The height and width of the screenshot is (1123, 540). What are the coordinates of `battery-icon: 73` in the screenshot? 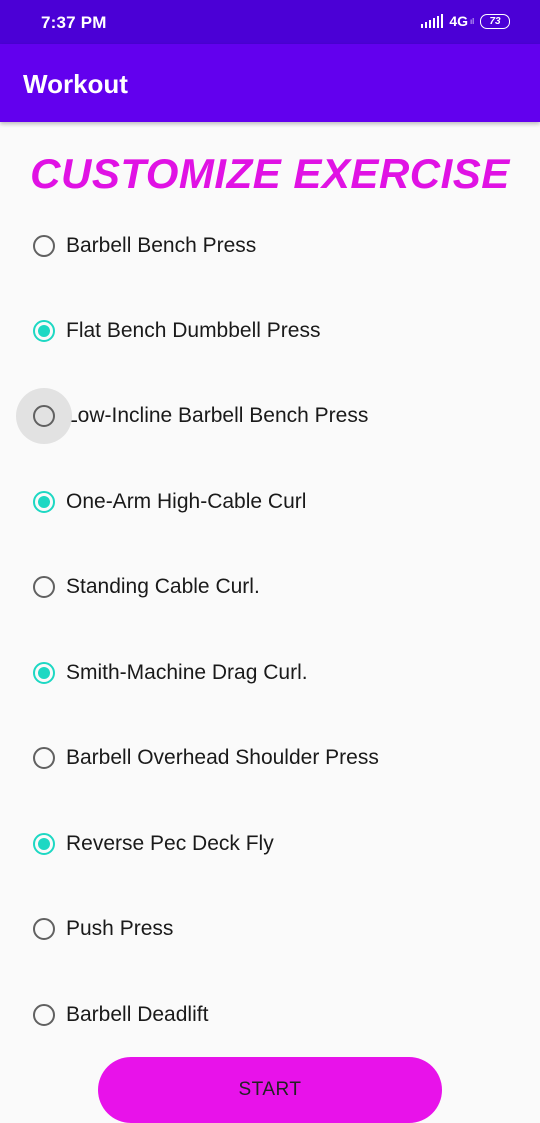 It's located at (495, 21).